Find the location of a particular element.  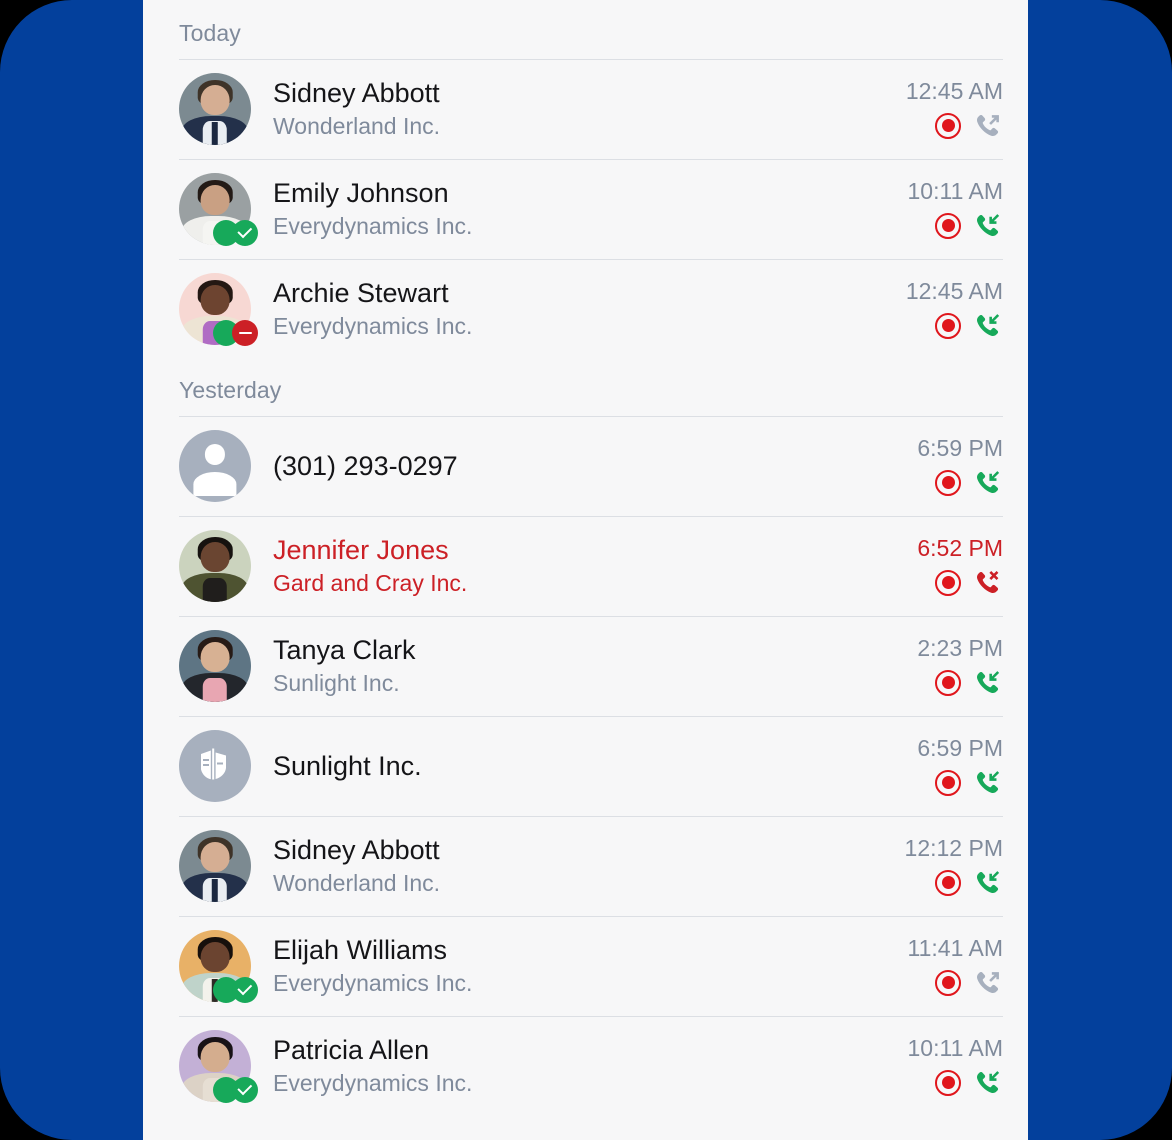

contact-name: Archie Stewart is located at coordinates (361, 292).